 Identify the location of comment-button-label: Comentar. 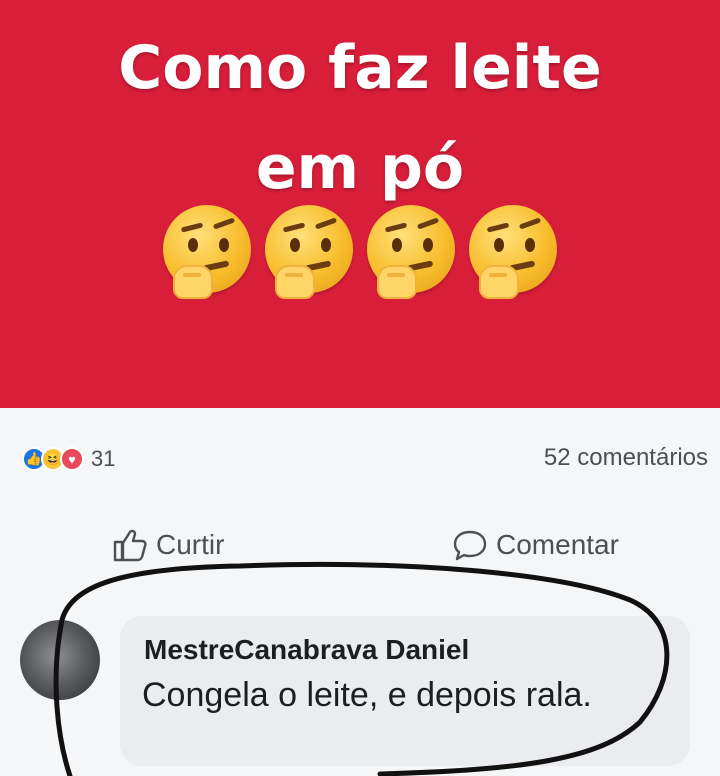
(557, 544).